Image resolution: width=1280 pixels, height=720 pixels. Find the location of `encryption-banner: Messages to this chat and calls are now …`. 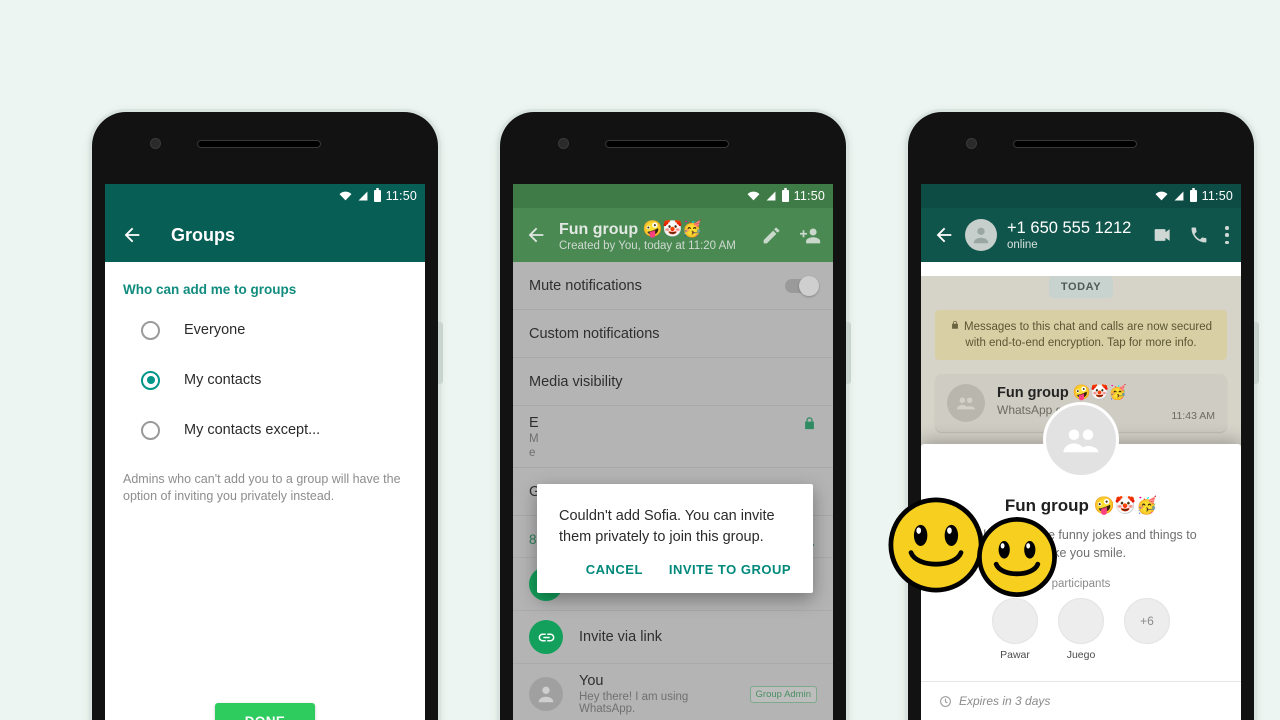

encryption-banner: Messages to this chat and calls are now … is located at coordinates (1081, 335).